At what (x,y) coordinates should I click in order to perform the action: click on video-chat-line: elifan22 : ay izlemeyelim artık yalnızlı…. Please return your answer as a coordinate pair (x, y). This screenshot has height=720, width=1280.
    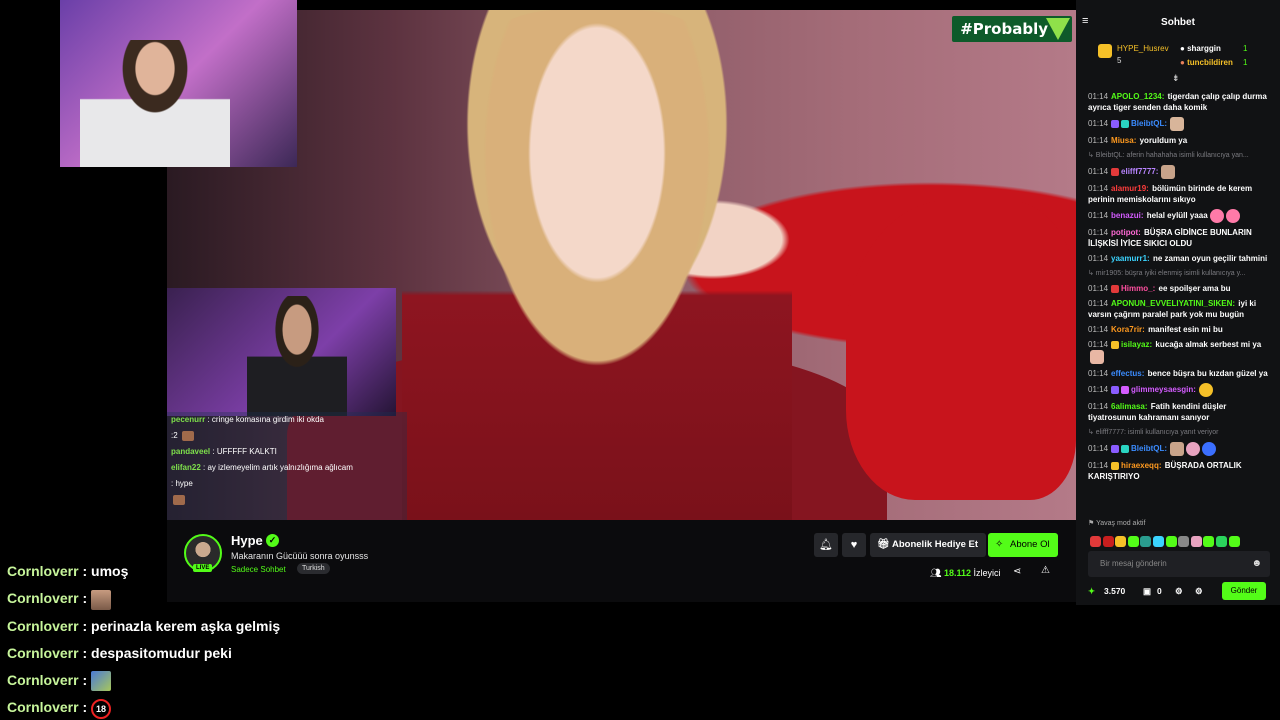
    Looking at the image, I should click on (262, 467).